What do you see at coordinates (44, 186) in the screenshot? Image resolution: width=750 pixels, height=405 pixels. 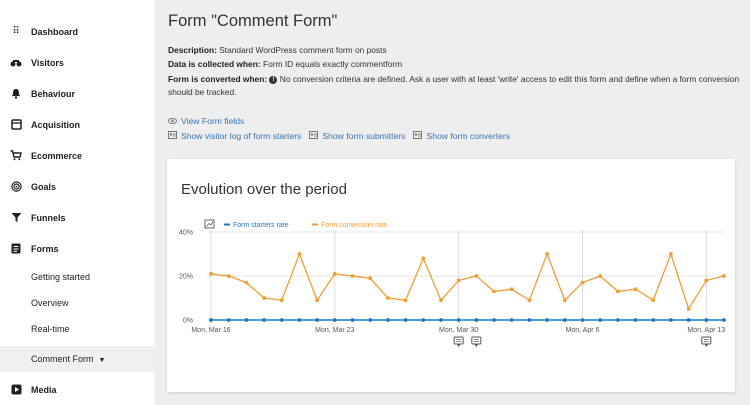 I see `sidebar-item-label: Goals` at bounding box center [44, 186].